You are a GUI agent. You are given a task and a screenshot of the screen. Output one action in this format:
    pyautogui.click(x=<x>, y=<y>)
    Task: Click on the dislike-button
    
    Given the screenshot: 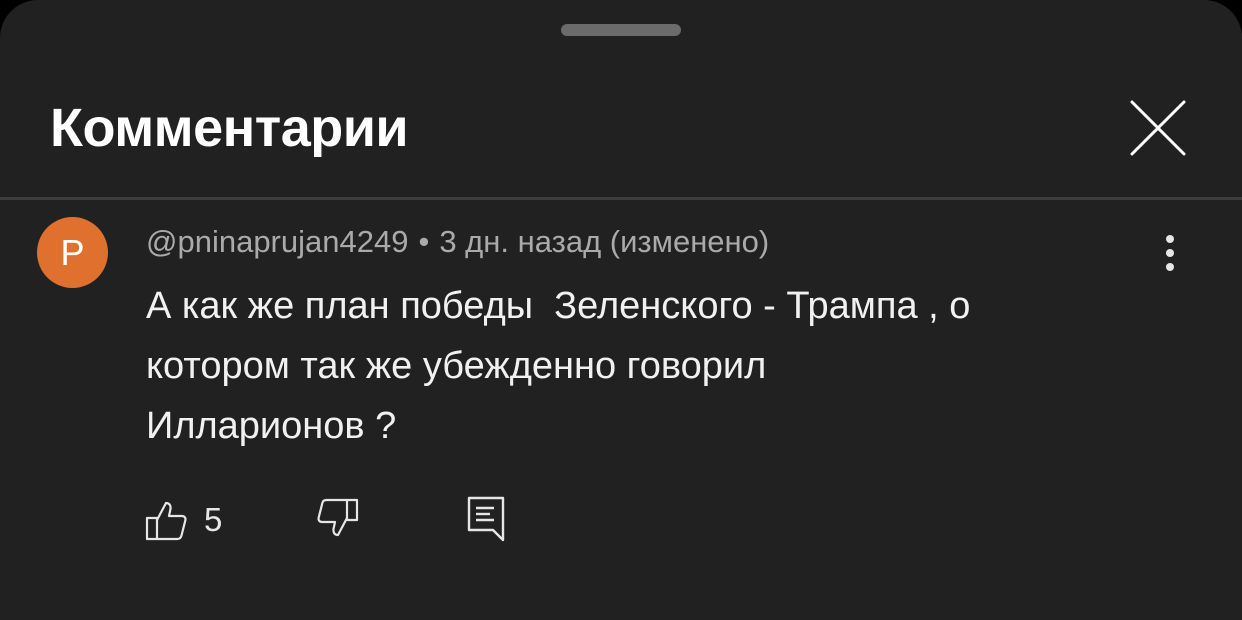 What is the action you would take?
    pyautogui.click(x=337, y=521)
    